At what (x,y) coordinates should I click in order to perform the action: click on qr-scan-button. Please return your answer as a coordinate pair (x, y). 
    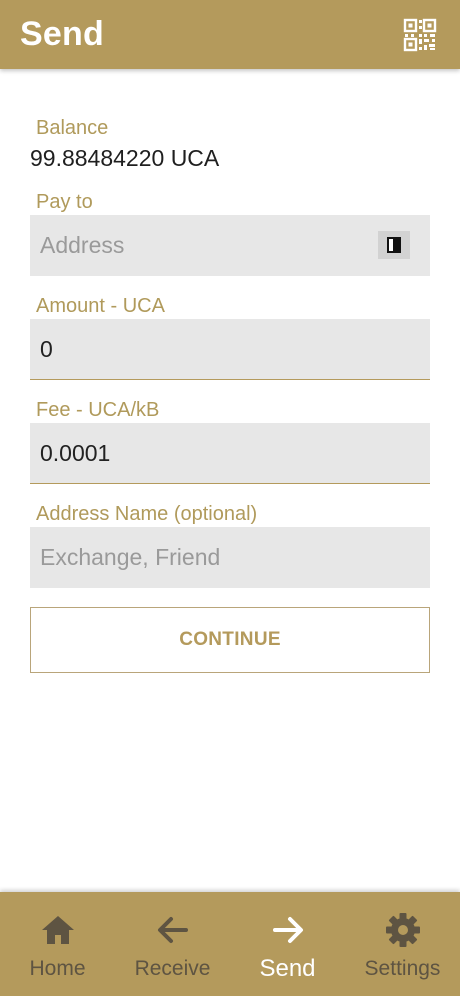
    Looking at the image, I should click on (420, 35).